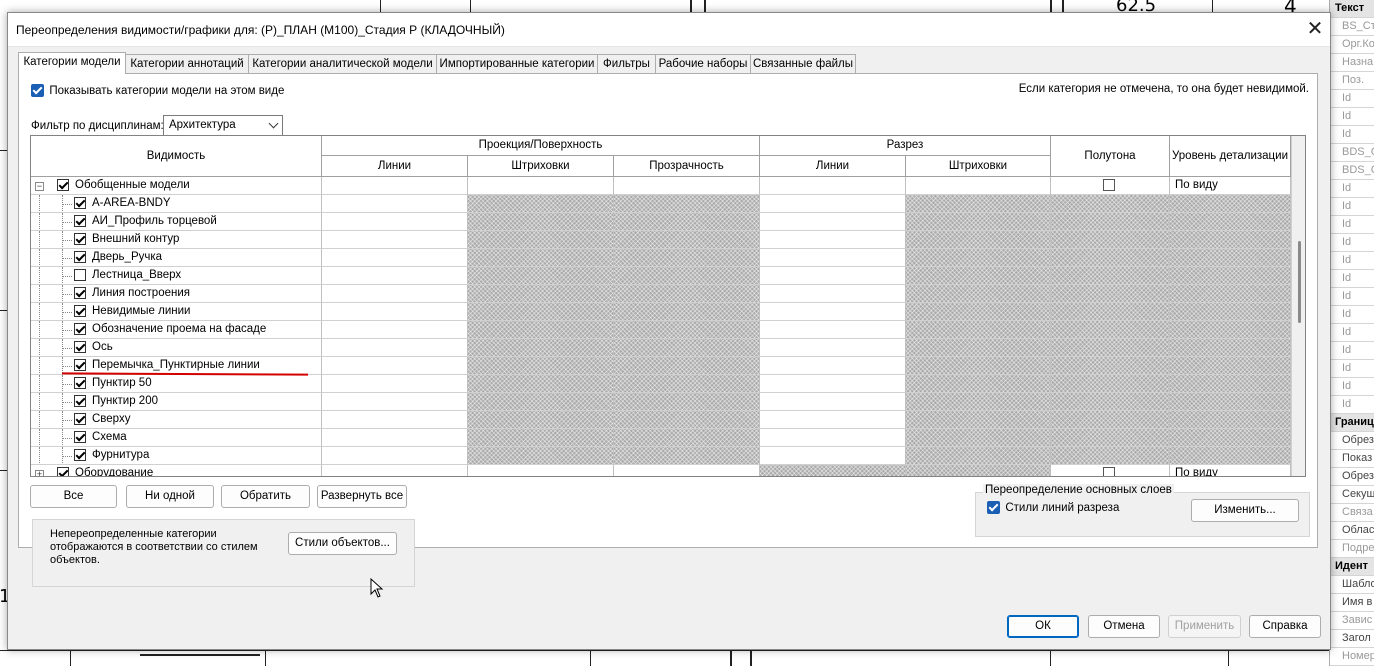 Image resolution: width=1374 pixels, height=666 pixels. Describe the element at coordinates (176, 384) in the screenshot. I see `visibility-cell: Пунктир 50` at that location.